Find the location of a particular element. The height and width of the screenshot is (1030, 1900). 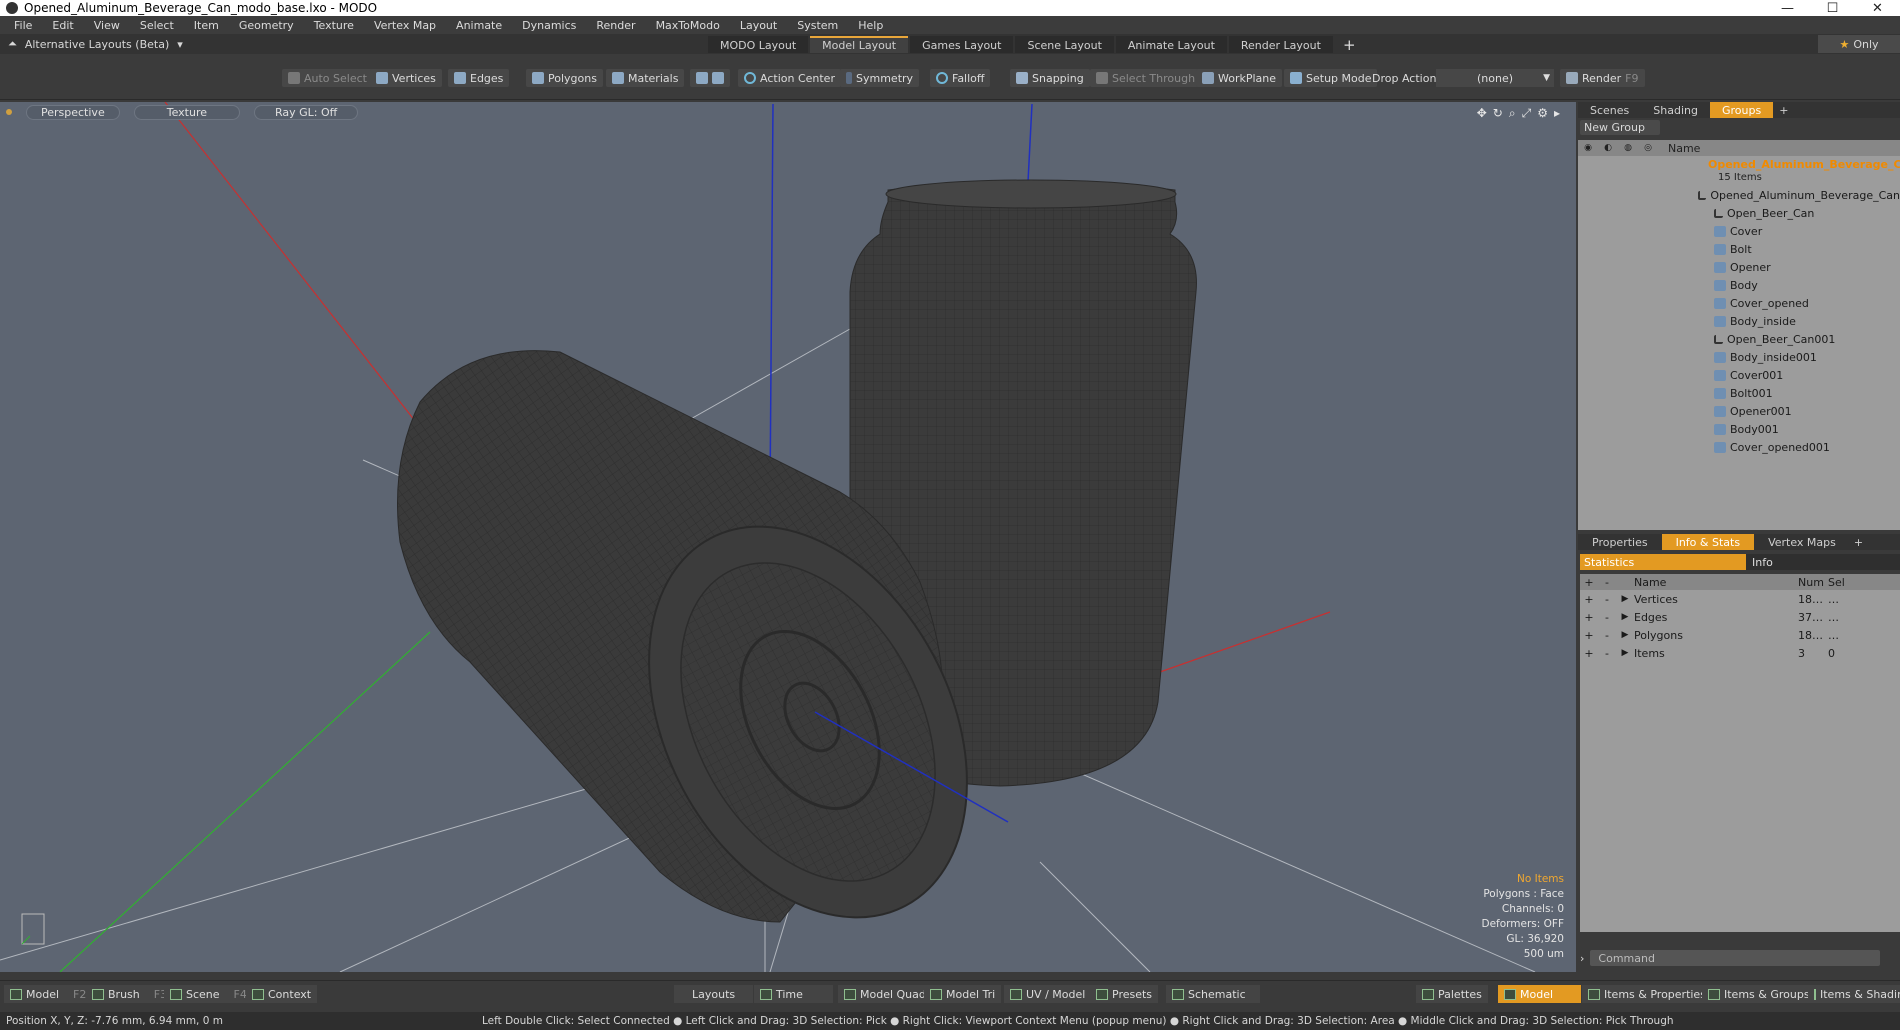

maximize-button: ☐ is located at coordinates (1832, 8).